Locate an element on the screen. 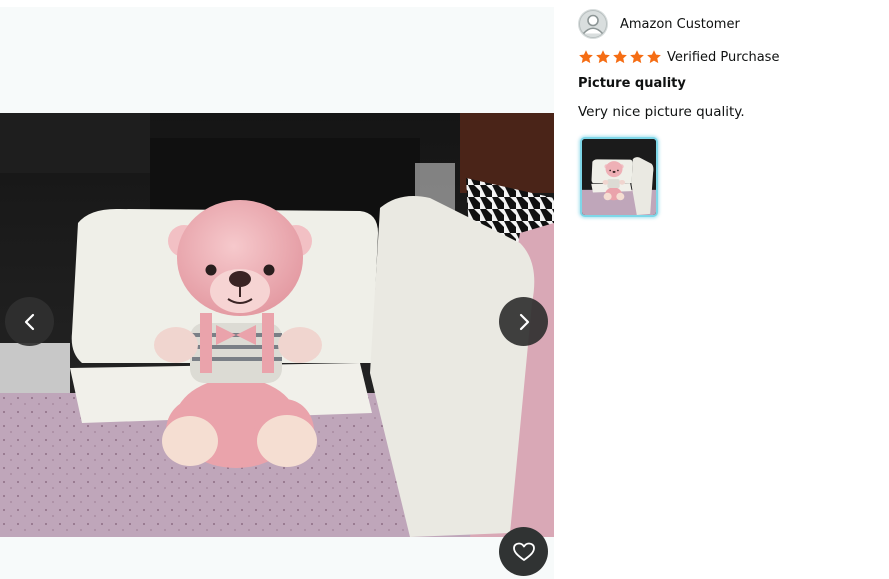  star-rating is located at coordinates (620, 57).